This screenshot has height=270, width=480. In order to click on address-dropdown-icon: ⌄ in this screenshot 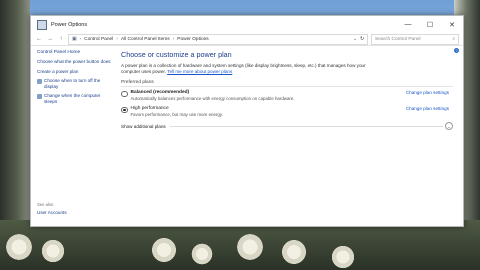, I will do `click(355, 39)`.